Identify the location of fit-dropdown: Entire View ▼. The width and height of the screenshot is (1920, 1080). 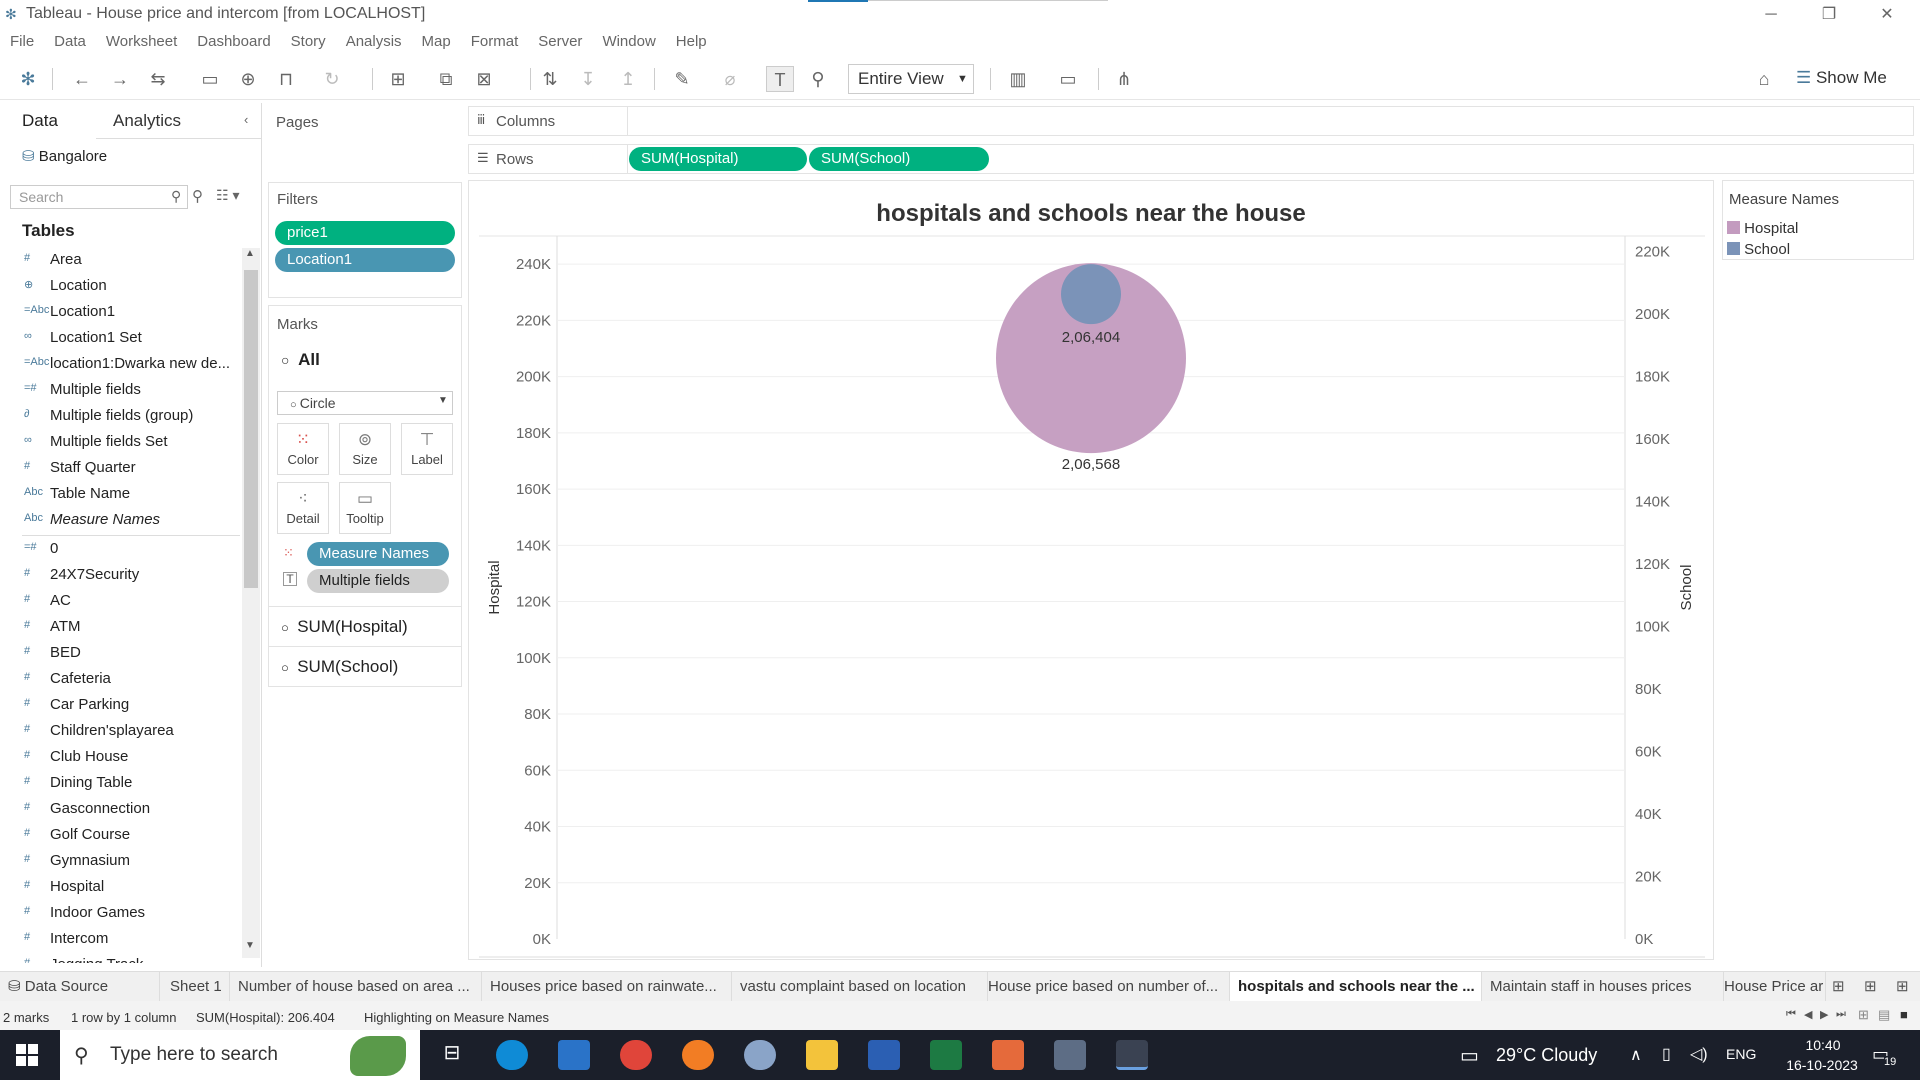
(911, 79).